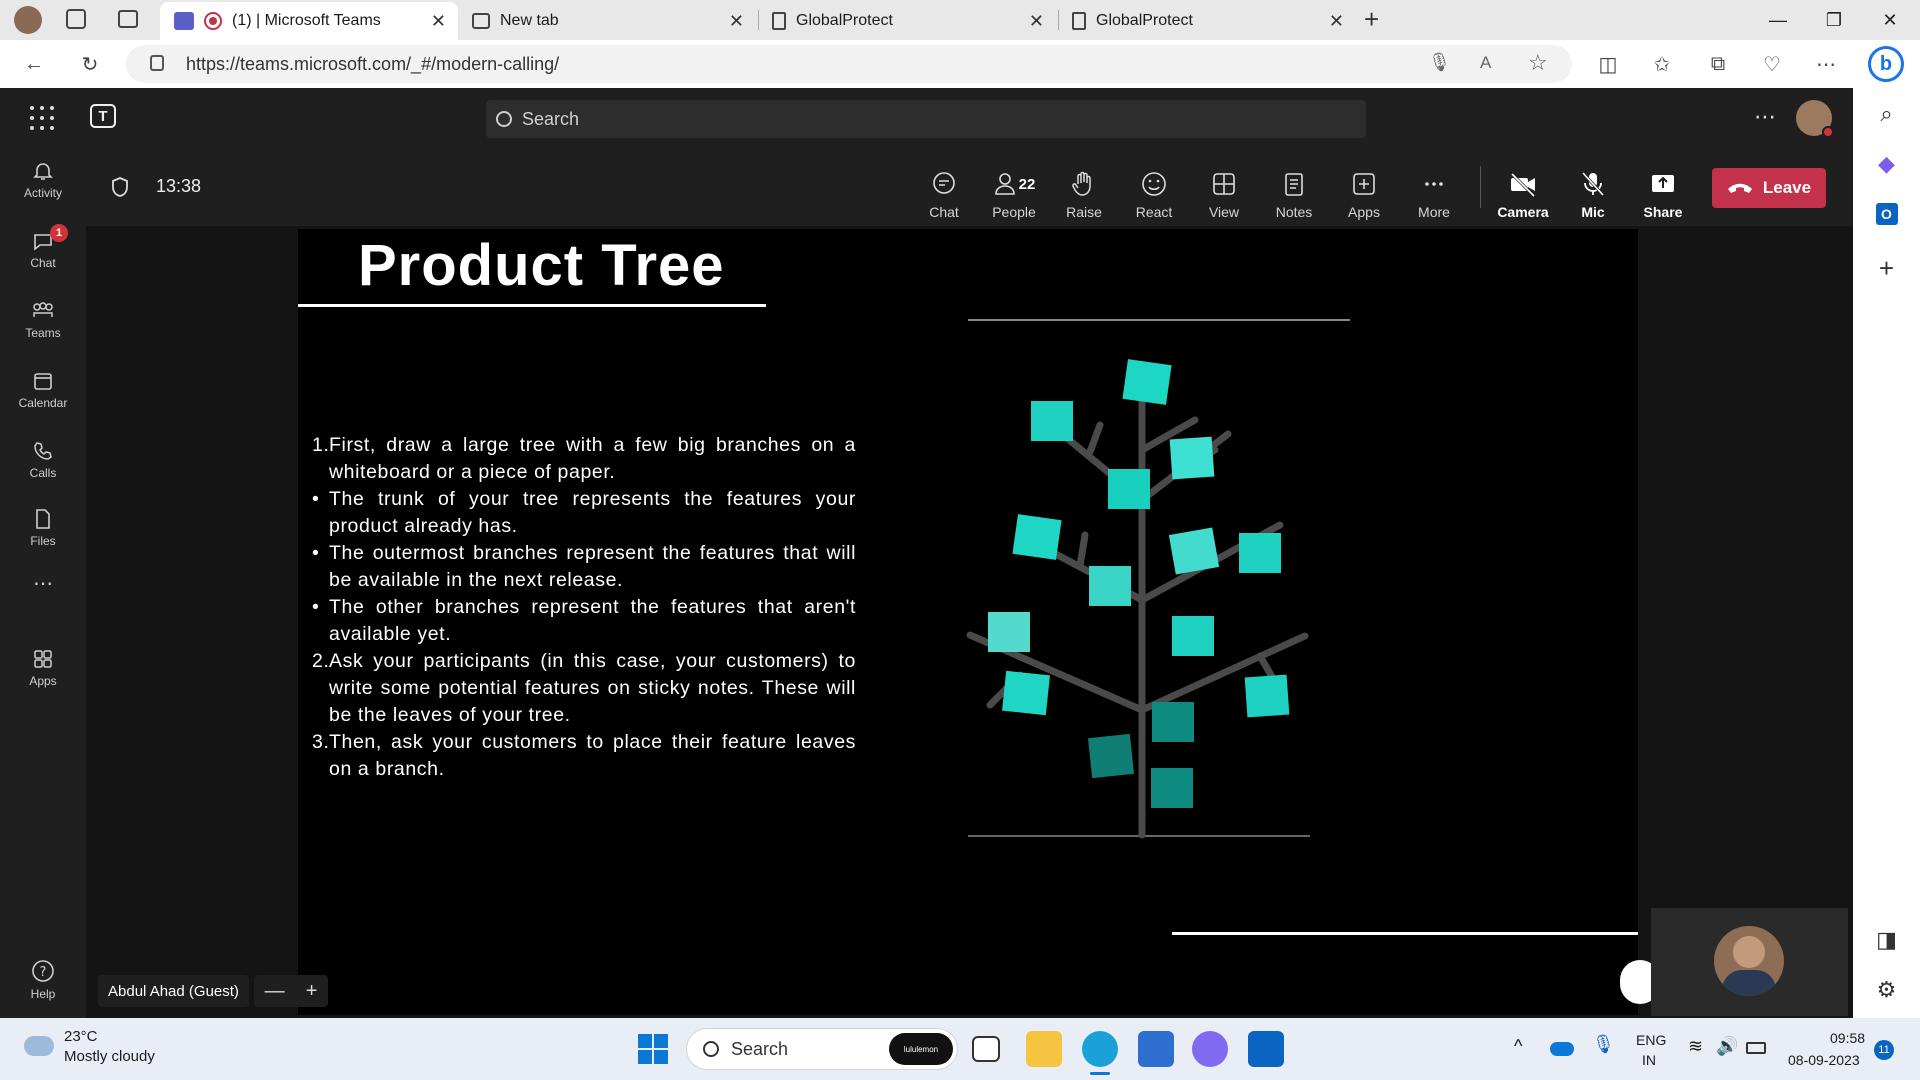 Image resolution: width=1920 pixels, height=1080 pixels. Describe the element at coordinates (1608, 64) in the screenshot. I see `split-screen-icon: ◫` at that location.